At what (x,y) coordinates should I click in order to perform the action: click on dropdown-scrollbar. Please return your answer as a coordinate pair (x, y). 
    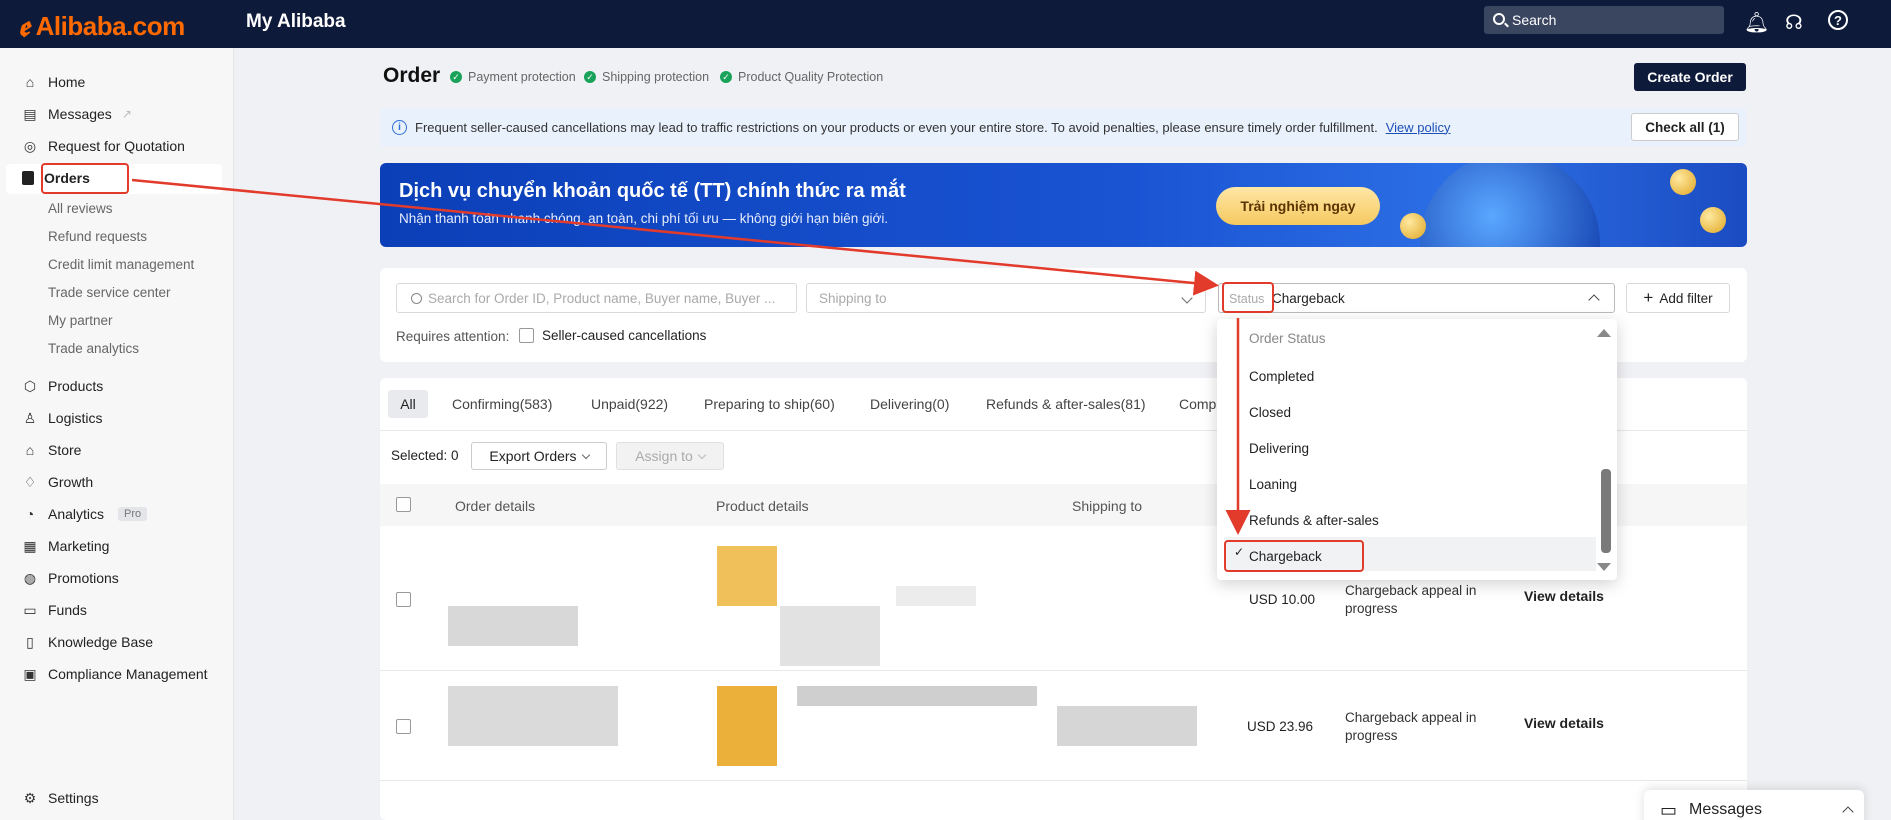
    Looking at the image, I should click on (1606, 511).